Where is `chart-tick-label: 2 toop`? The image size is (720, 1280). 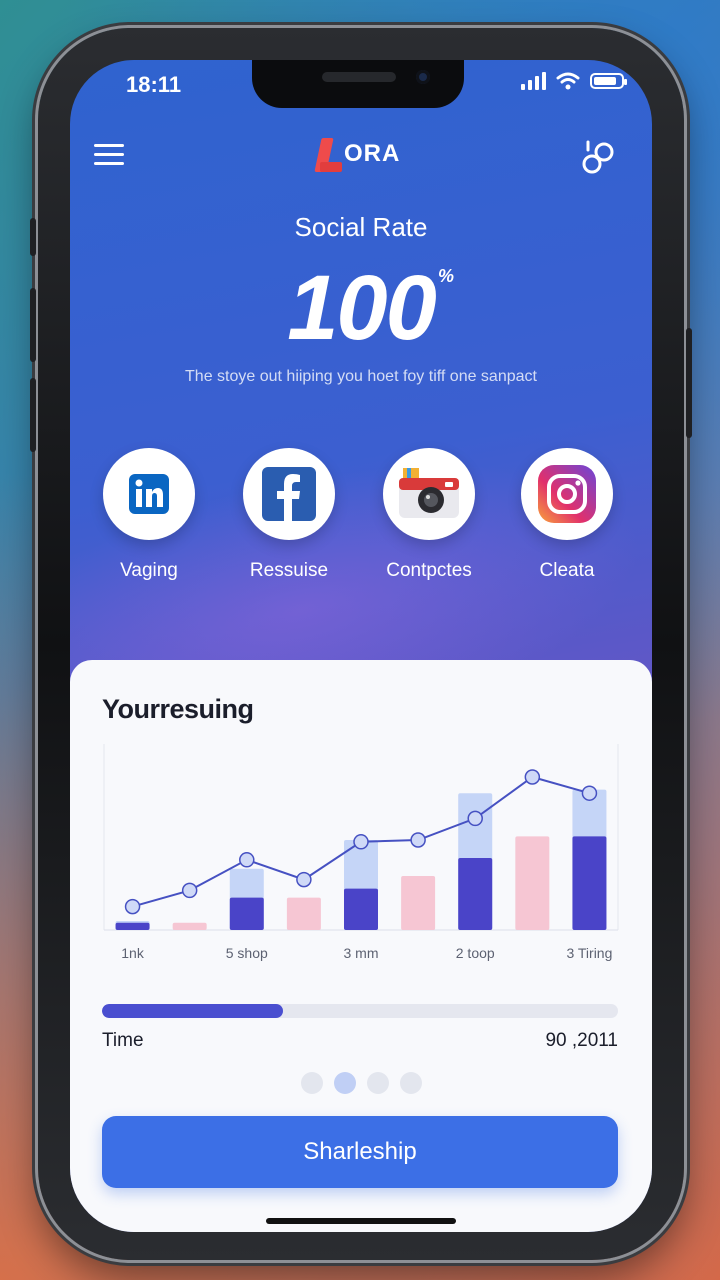 chart-tick-label: 2 toop is located at coordinates (475, 953).